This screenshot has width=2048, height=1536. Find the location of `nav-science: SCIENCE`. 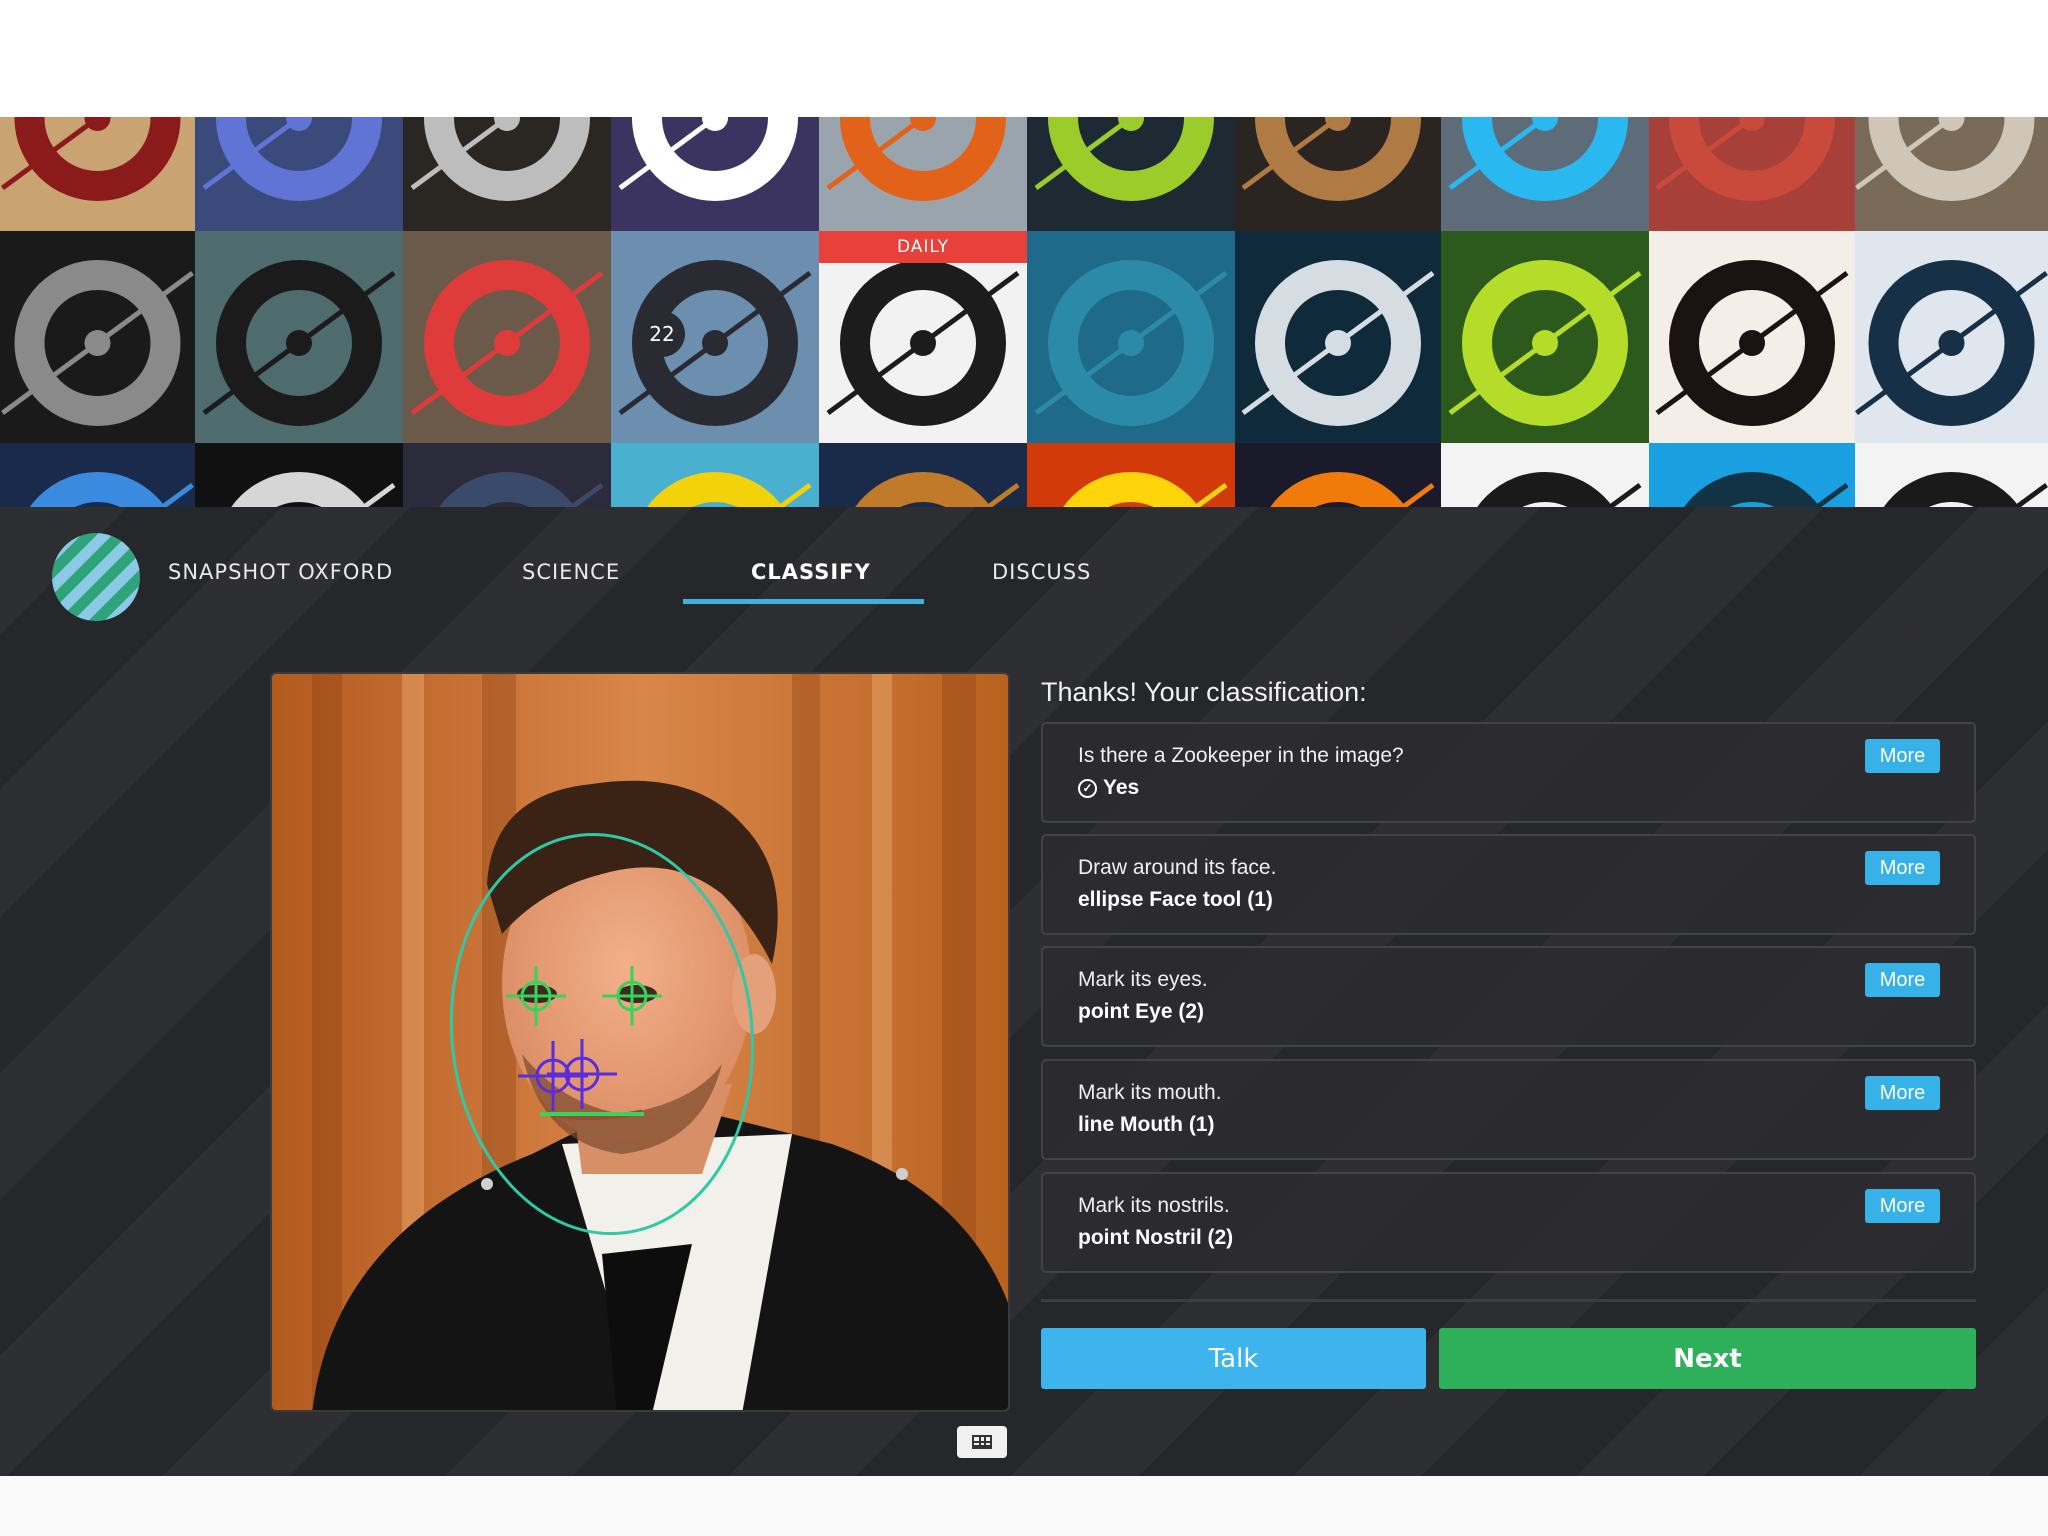

nav-science: SCIENCE is located at coordinates (571, 572).